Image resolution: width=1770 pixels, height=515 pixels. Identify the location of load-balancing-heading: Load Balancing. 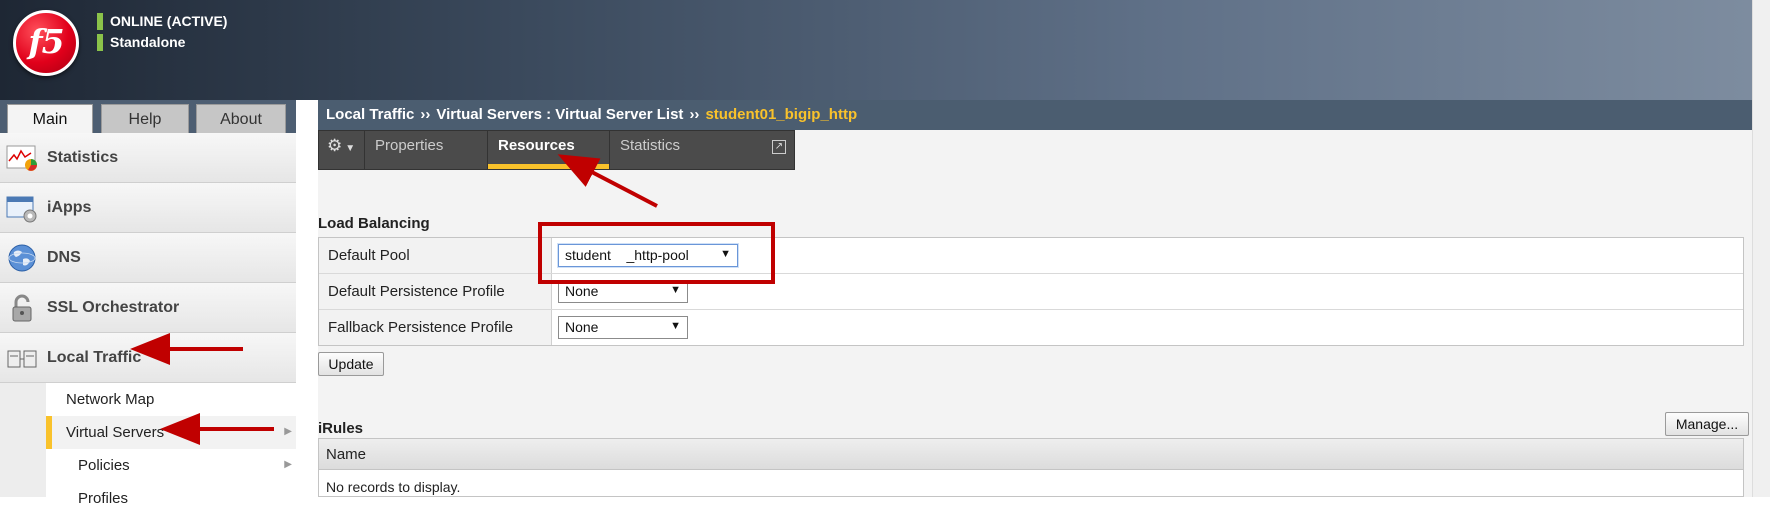
(374, 223).